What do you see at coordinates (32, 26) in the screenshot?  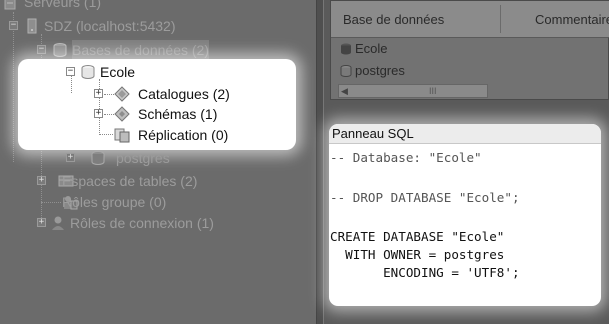 I see `server-icon` at bounding box center [32, 26].